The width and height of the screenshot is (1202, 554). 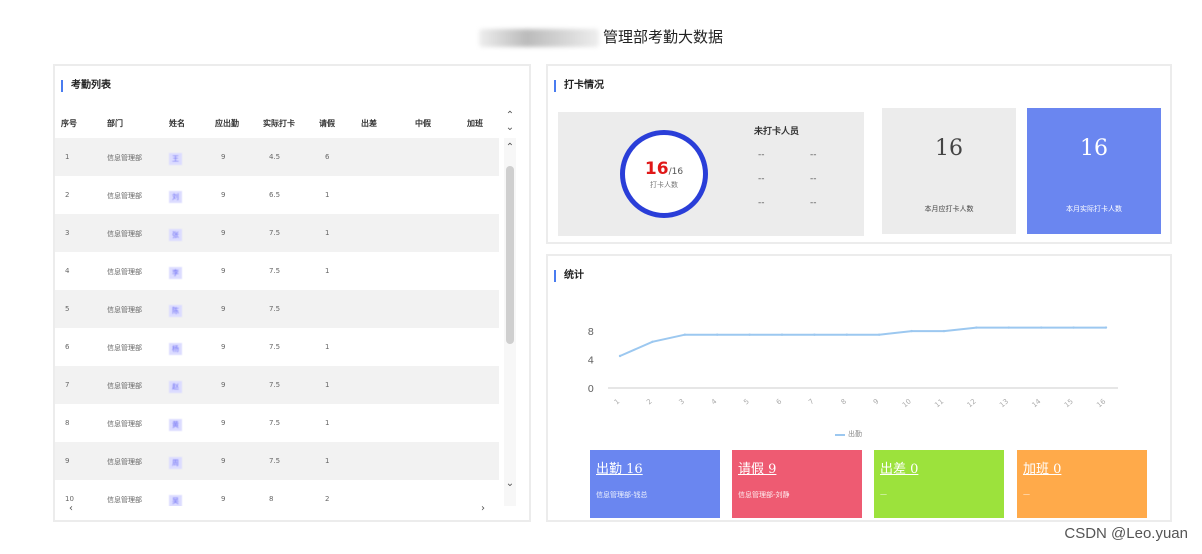 What do you see at coordinates (277, 385) in the screenshot?
I see `table-row: 7 信息管理部 赵 9 7.5 1` at bounding box center [277, 385].